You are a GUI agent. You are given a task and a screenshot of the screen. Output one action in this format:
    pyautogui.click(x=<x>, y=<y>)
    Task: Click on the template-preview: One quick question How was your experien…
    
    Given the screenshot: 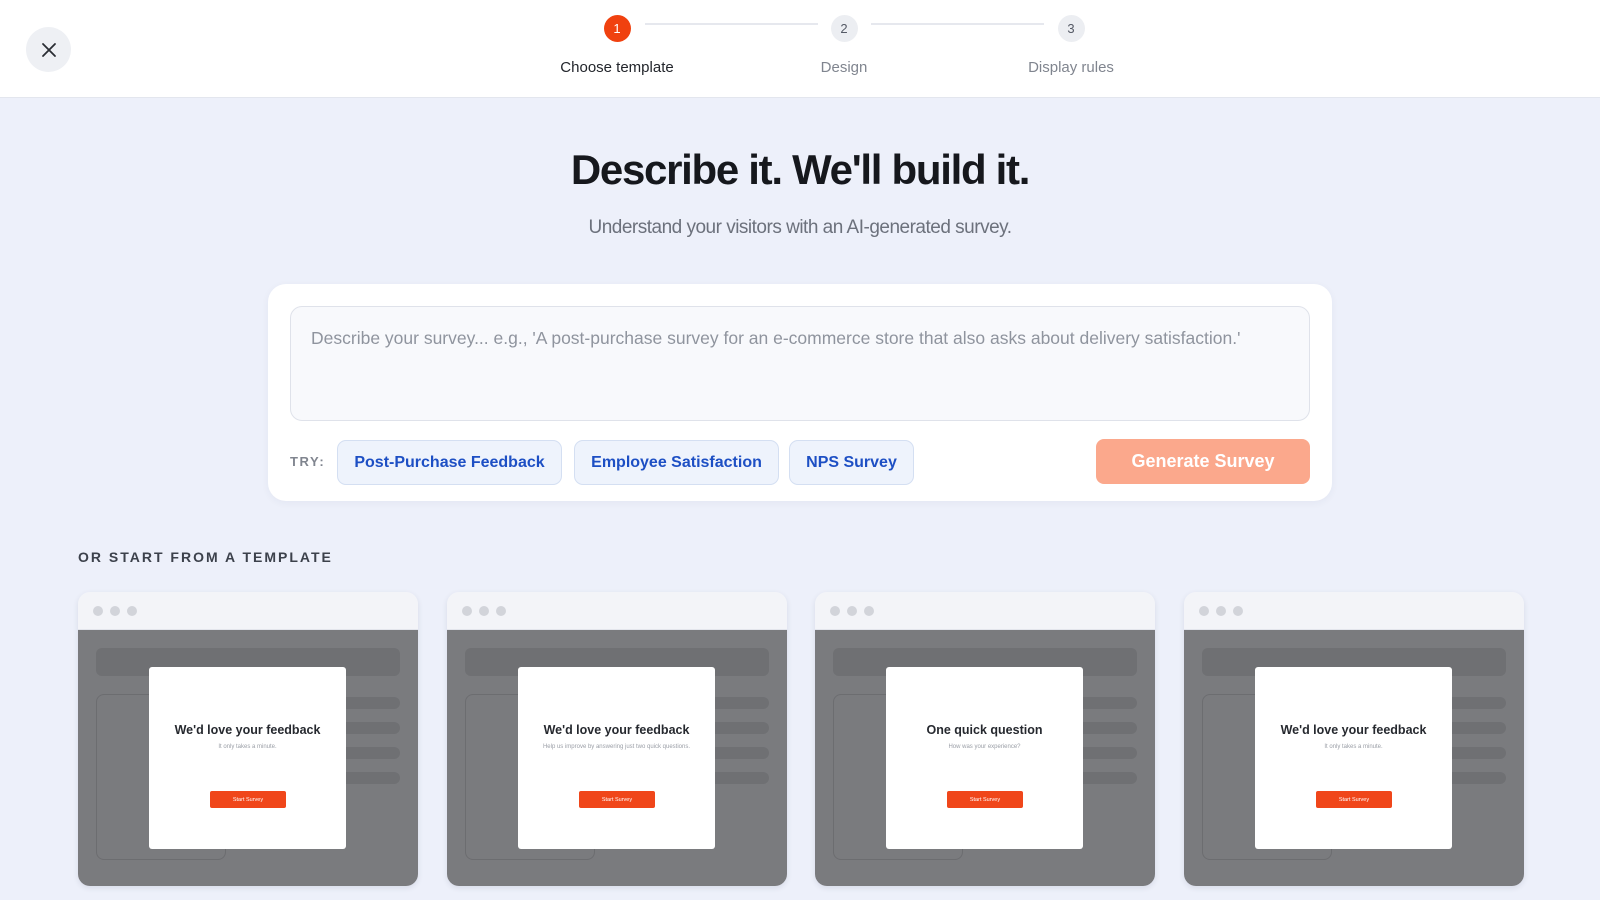 What is the action you would take?
    pyautogui.click(x=985, y=758)
    